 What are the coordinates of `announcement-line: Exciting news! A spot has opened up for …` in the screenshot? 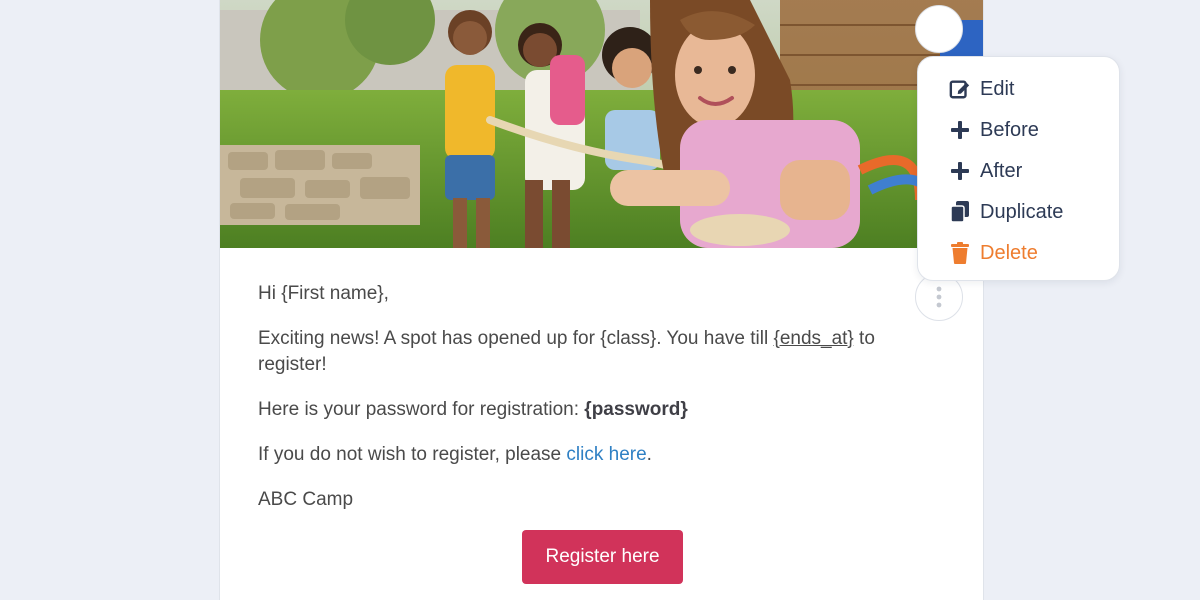 It's located at (588, 352).